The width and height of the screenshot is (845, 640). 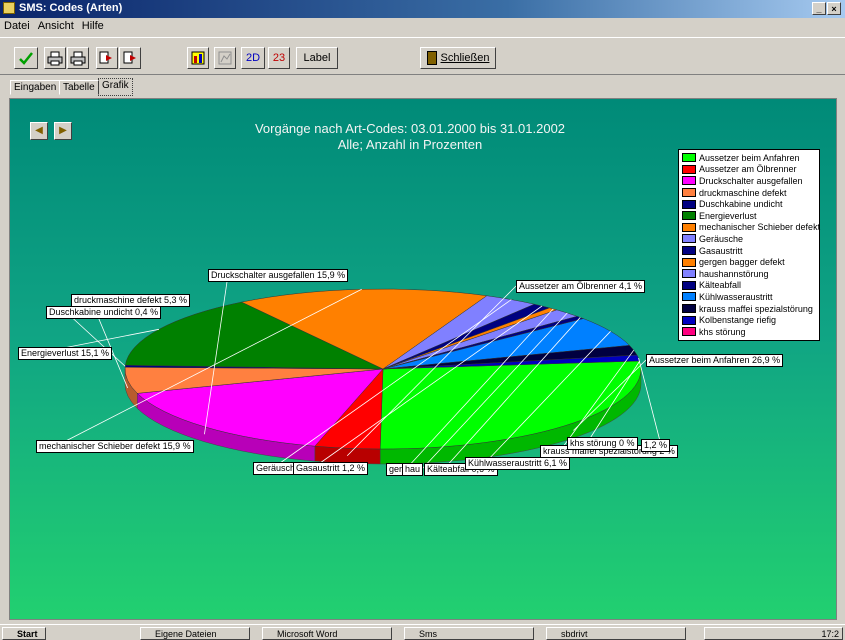 What do you see at coordinates (722, 331) in the screenshot?
I see `legend-label: khs störung` at bounding box center [722, 331].